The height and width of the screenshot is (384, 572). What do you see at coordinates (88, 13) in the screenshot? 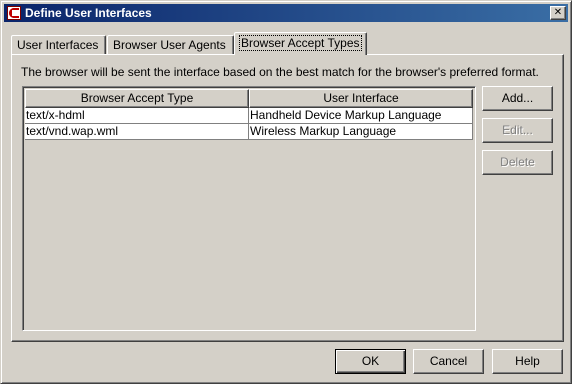
I see `window-title: Define User Interfaces` at bounding box center [88, 13].